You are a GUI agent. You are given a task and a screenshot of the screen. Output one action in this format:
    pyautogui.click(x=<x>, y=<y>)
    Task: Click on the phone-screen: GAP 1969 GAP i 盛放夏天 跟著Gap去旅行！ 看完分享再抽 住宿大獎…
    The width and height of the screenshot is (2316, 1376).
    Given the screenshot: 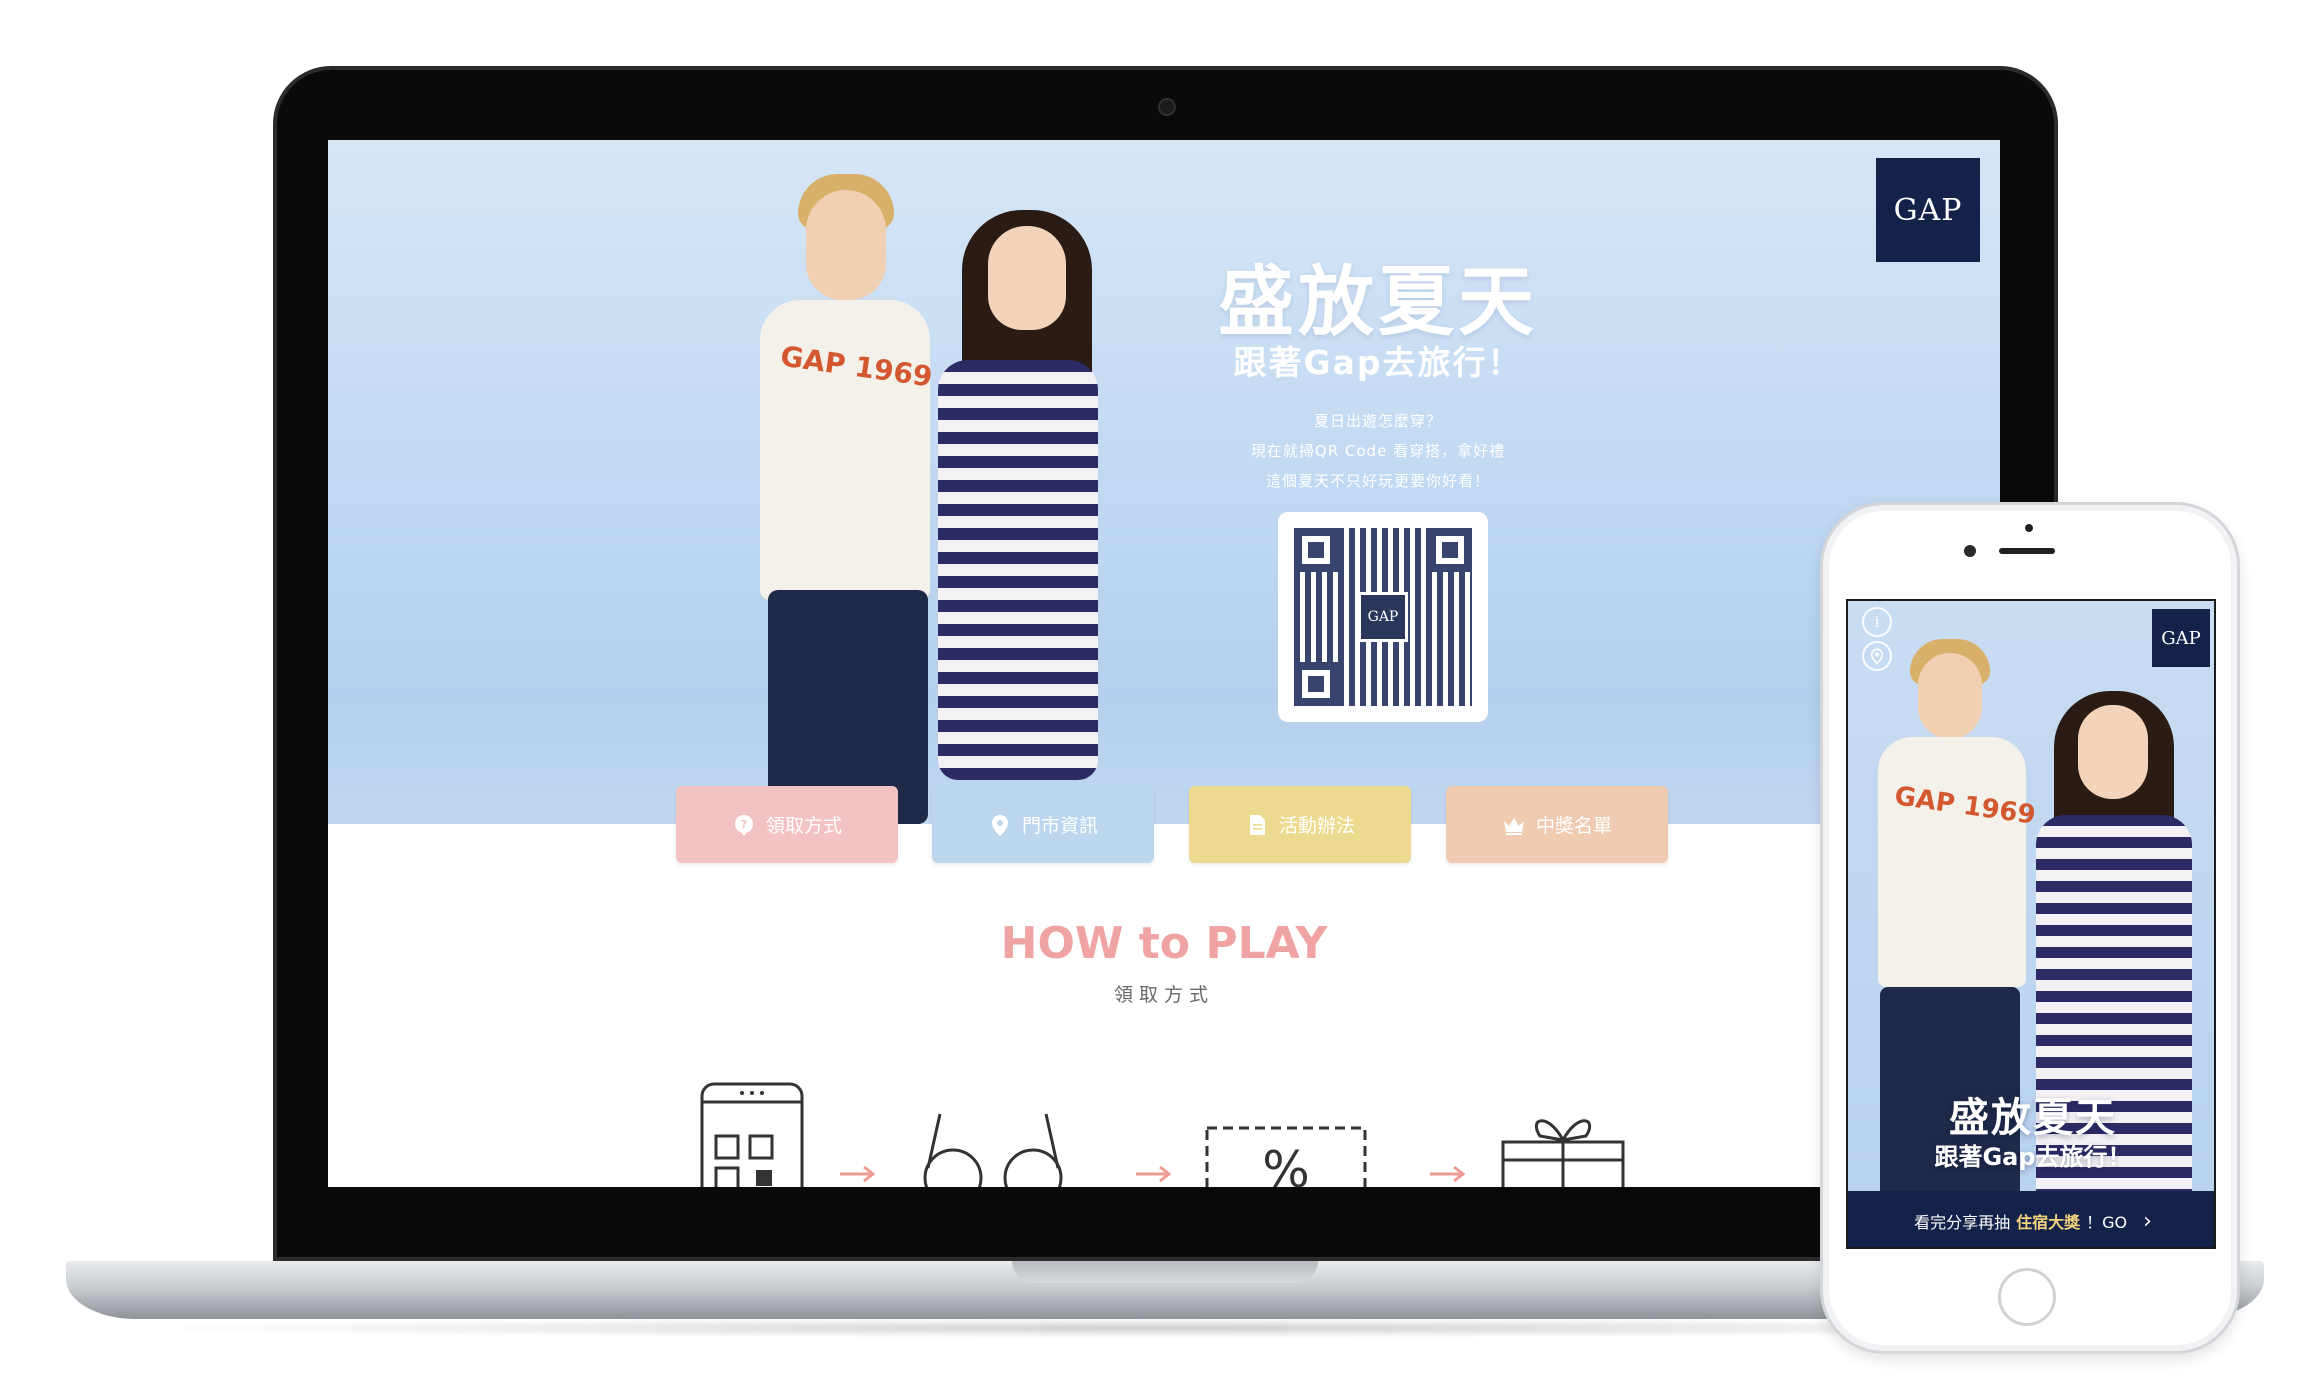 What is the action you would take?
    pyautogui.click(x=2031, y=924)
    